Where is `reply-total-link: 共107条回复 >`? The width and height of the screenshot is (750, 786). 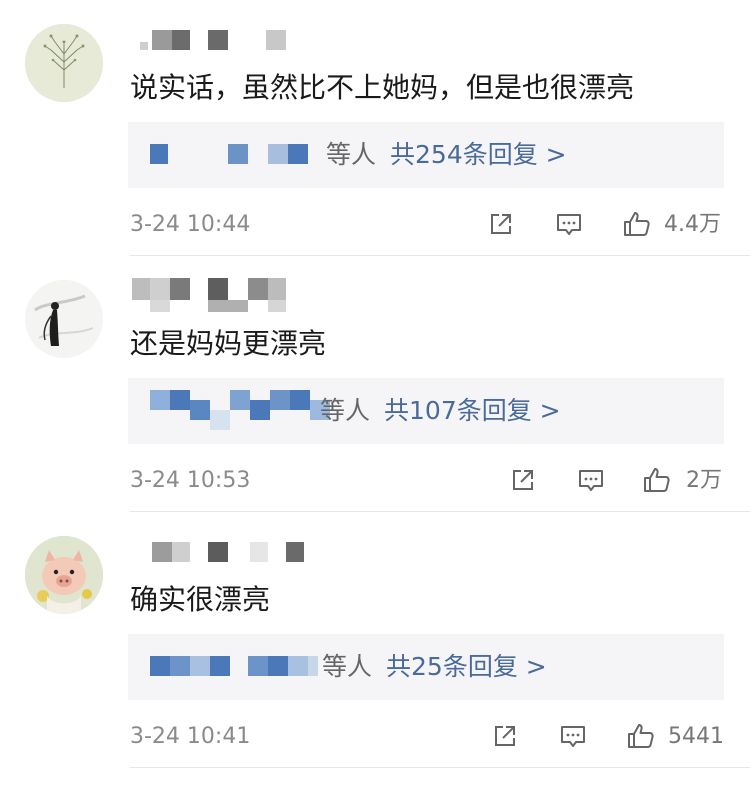
reply-total-link: 共107条回复 > is located at coordinates (472, 410).